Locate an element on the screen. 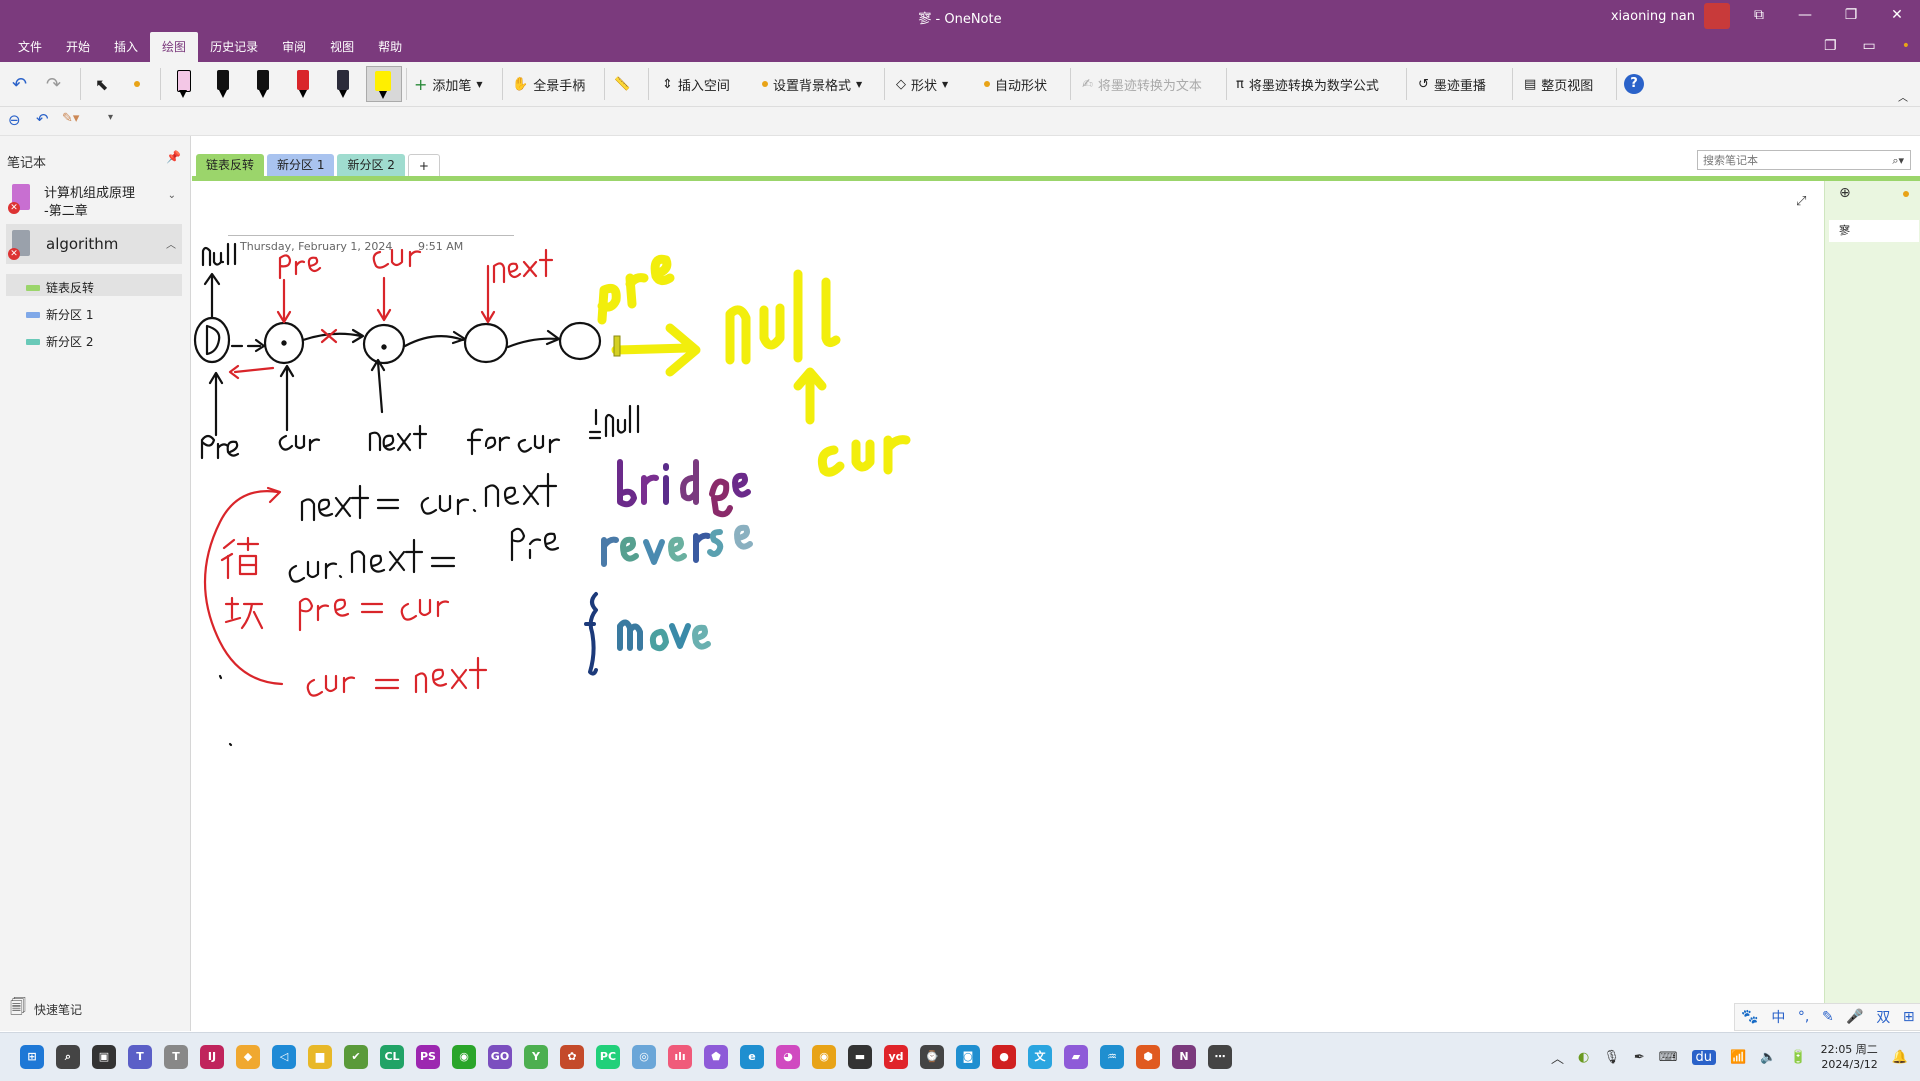 This screenshot has height=1081, width=1920. add-pen-button: + 添加笔 ▼ is located at coordinates (448, 84).